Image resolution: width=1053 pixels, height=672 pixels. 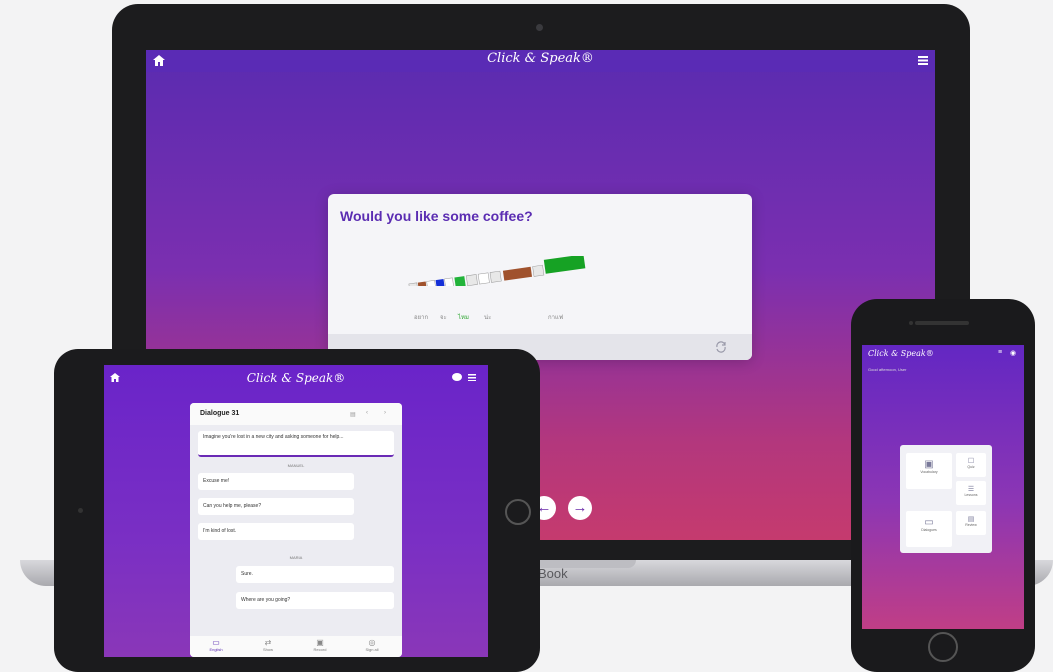 I want to click on word-blocks, so click(x=508, y=271).